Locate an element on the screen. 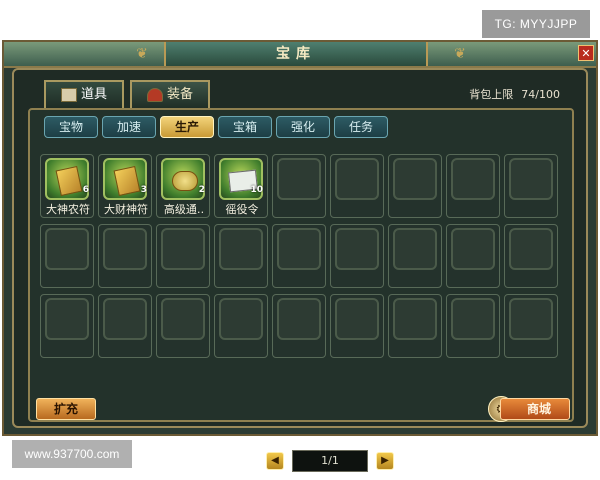 This screenshot has height=480, width=600. item-count: 3 is located at coordinates (143, 190).